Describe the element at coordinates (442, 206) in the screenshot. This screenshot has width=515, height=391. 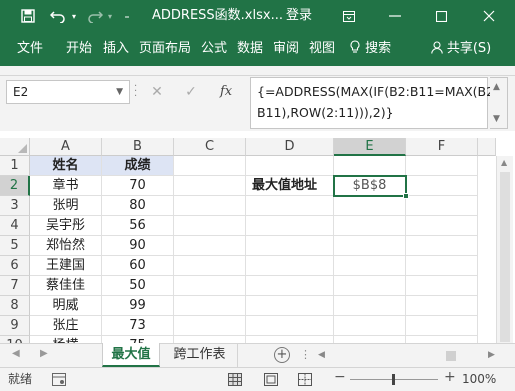
I see `cell-f3` at that location.